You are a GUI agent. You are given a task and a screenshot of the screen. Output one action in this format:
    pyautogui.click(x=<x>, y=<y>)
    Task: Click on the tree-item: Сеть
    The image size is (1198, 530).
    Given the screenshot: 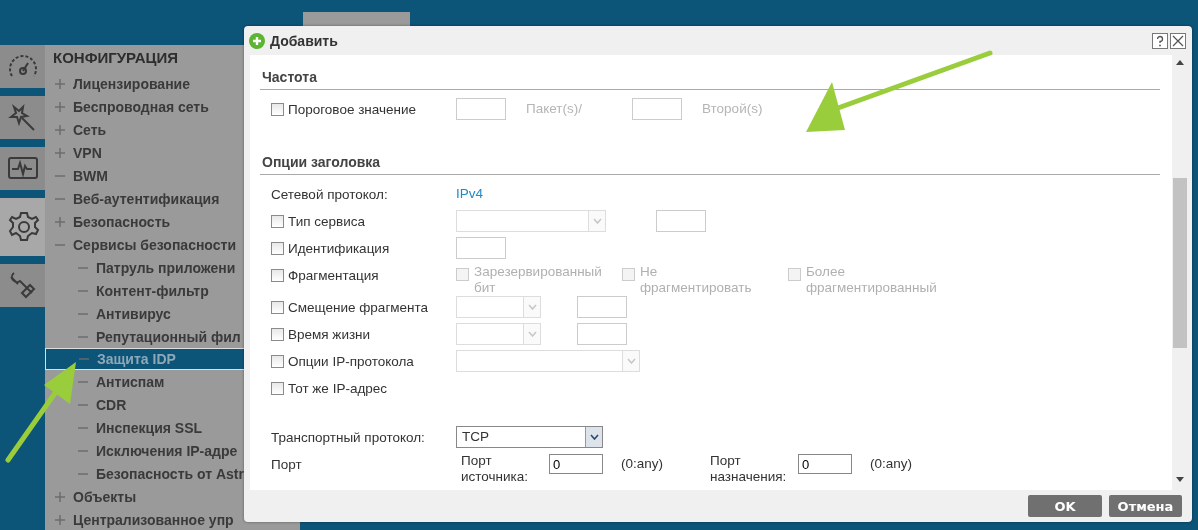 What is the action you would take?
    pyautogui.click(x=172, y=129)
    